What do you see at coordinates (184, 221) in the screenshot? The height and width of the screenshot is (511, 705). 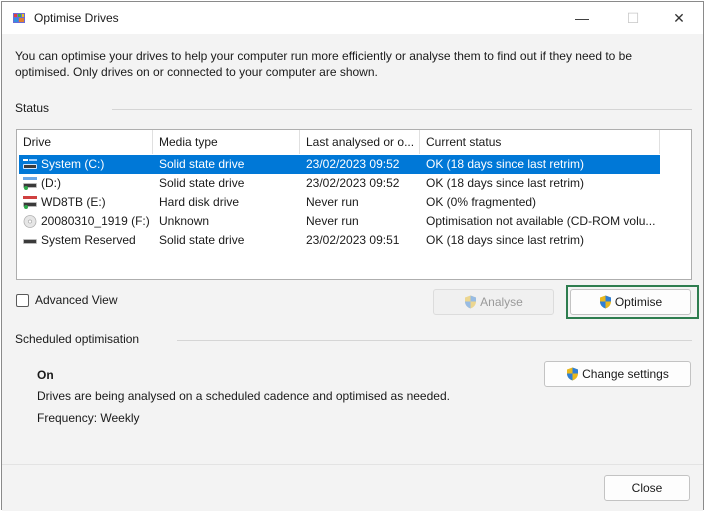 I see `drive-media-type: Unknown` at bounding box center [184, 221].